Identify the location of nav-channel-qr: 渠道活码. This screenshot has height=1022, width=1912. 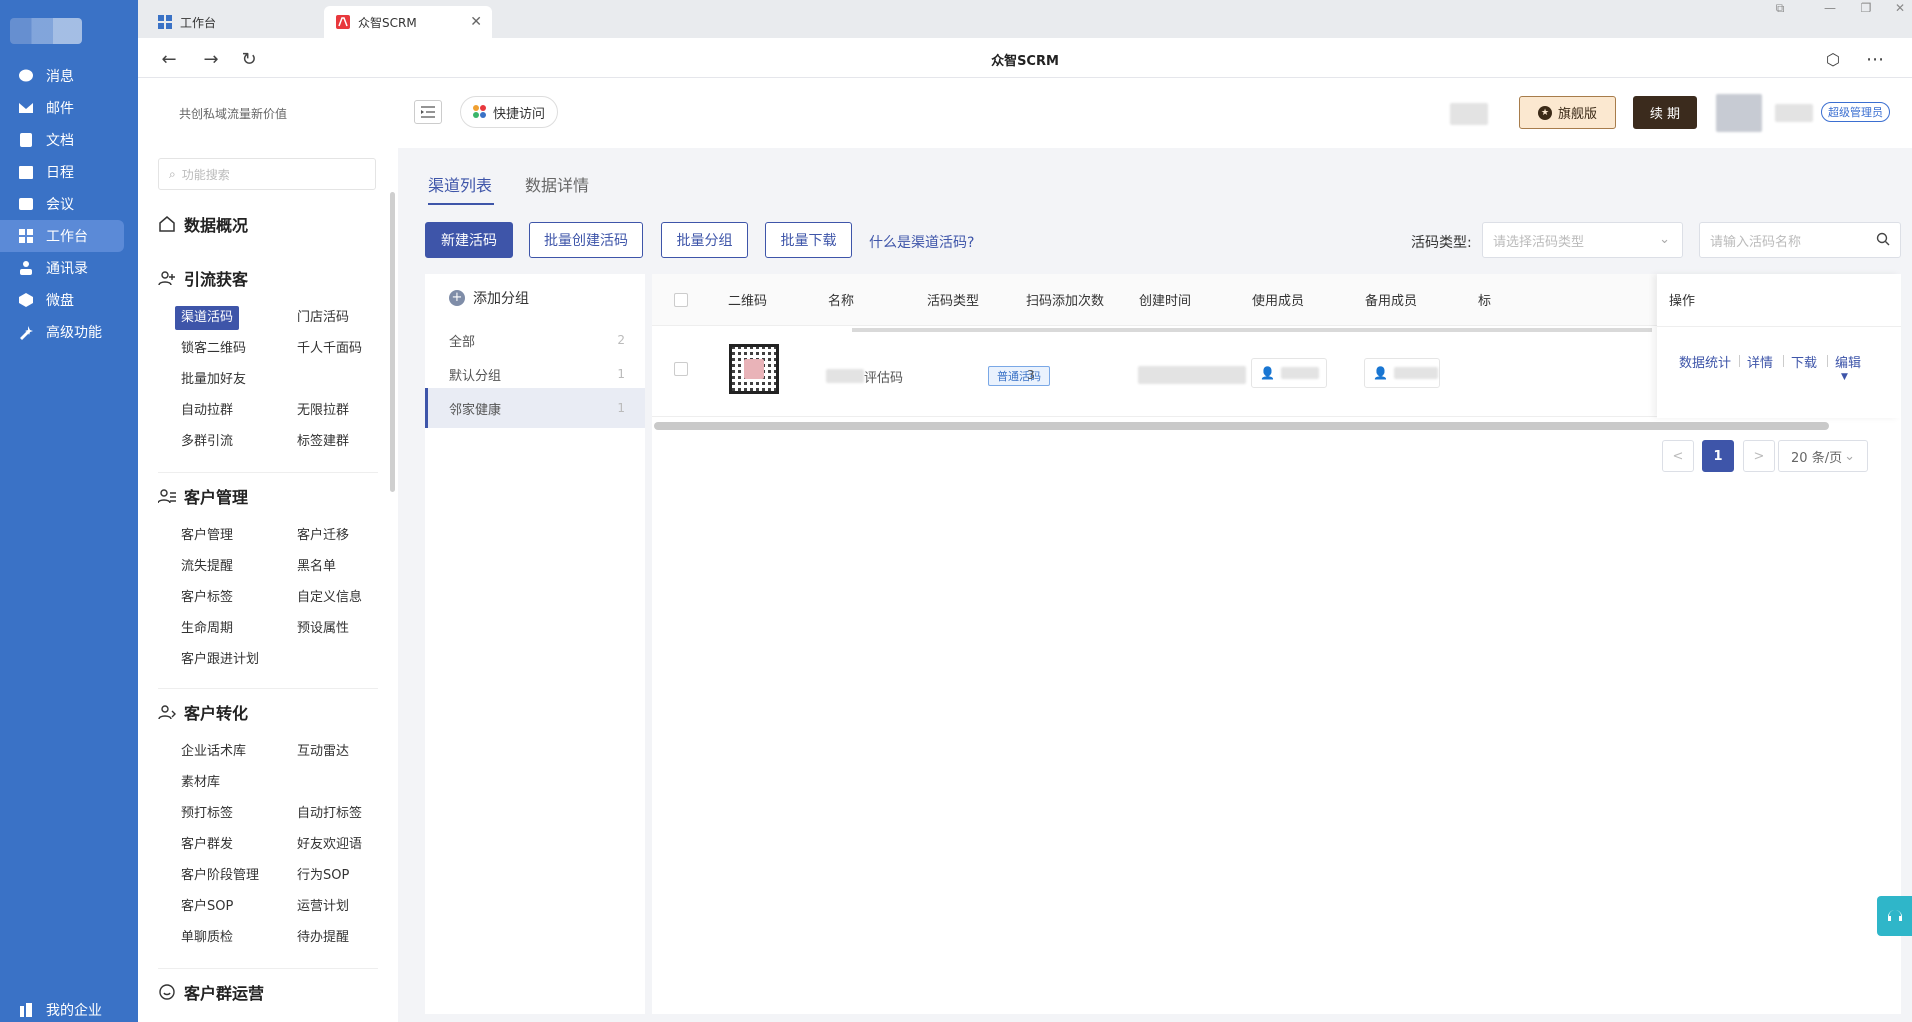
(207, 318).